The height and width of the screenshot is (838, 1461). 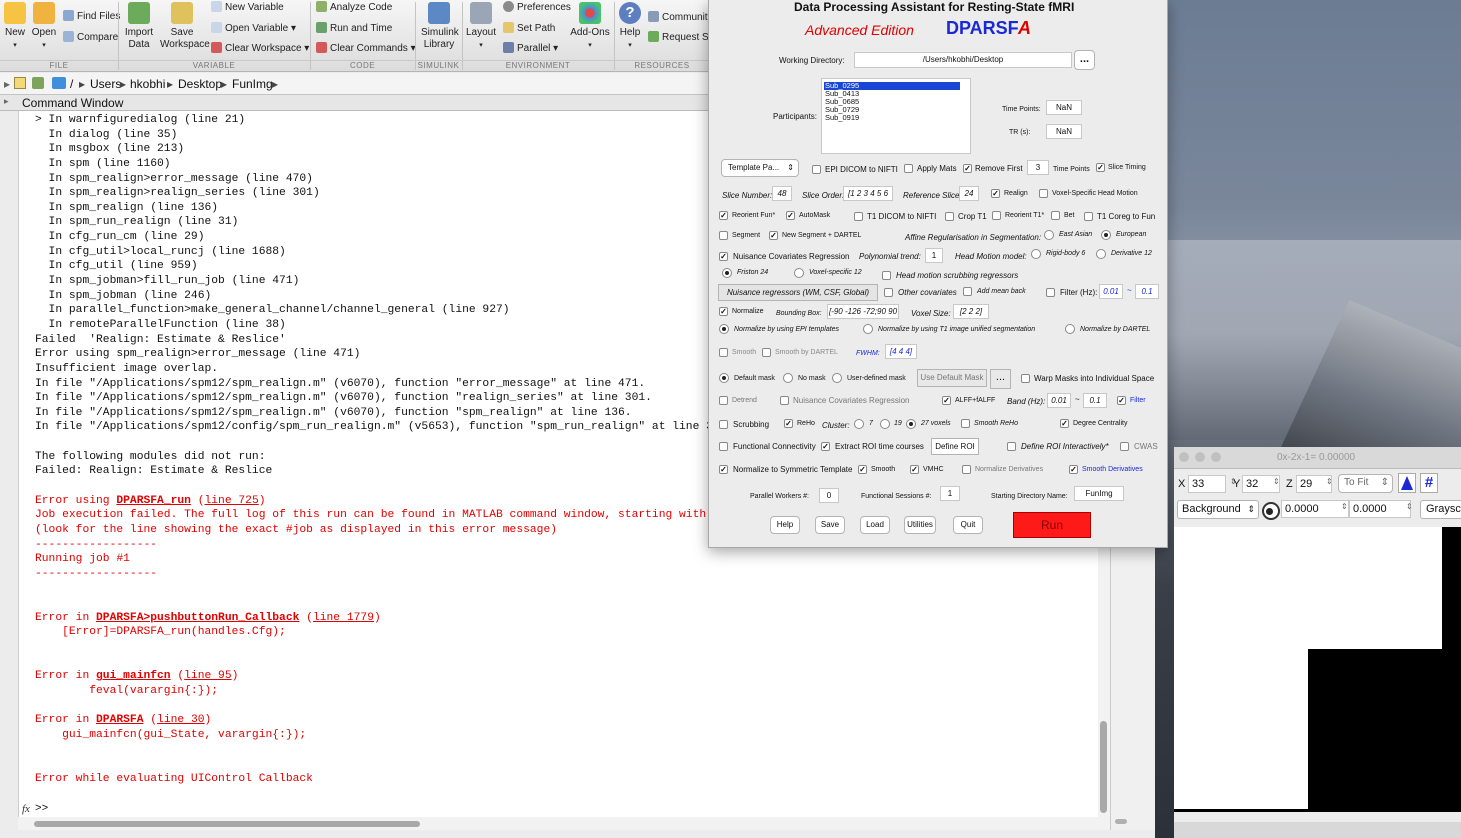 What do you see at coordinates (934, 255) in the screenshot?
I see `polynomial-trend-field: 1` at bounding box center [934, 255].